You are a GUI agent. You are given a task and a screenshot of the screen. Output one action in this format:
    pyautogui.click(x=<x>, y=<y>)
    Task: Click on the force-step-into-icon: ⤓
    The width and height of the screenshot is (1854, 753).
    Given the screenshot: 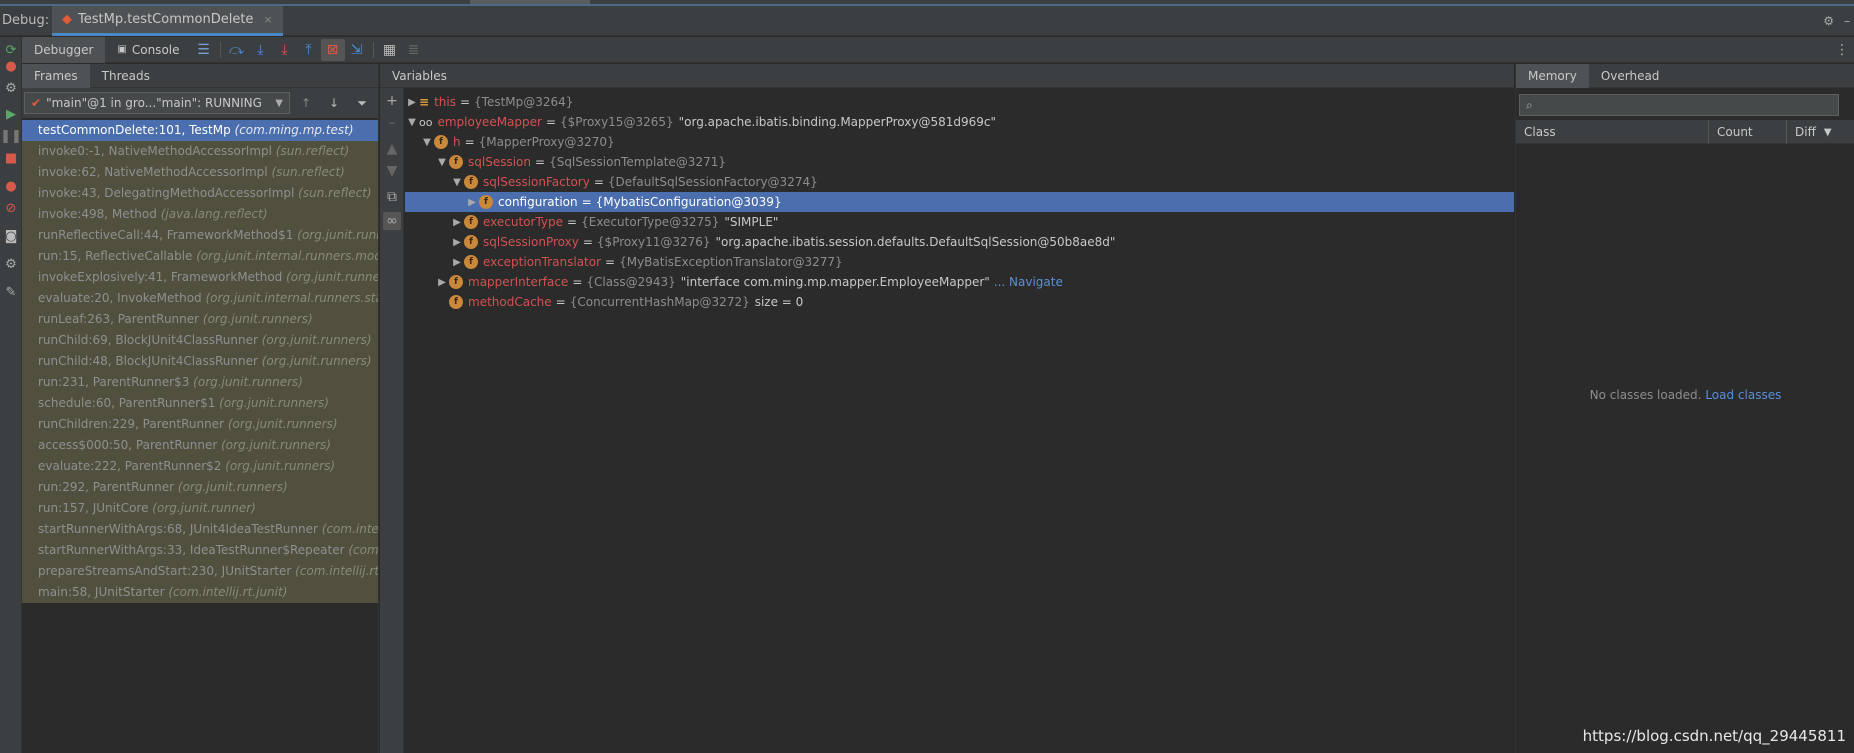 What is the action you would take?
    pyautogui.click(x=285, y=50)
    